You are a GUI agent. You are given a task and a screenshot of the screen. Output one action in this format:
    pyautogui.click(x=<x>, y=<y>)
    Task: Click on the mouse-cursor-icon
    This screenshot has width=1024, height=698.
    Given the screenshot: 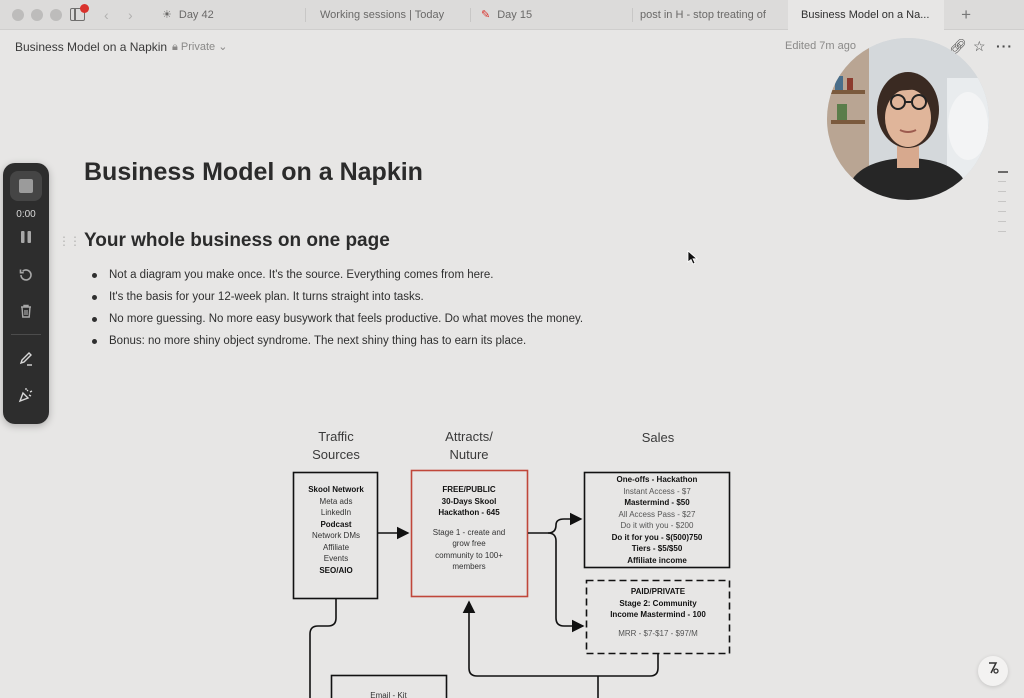 What is the action you would take?
    pyautogui.click(x=693, y=257)
    